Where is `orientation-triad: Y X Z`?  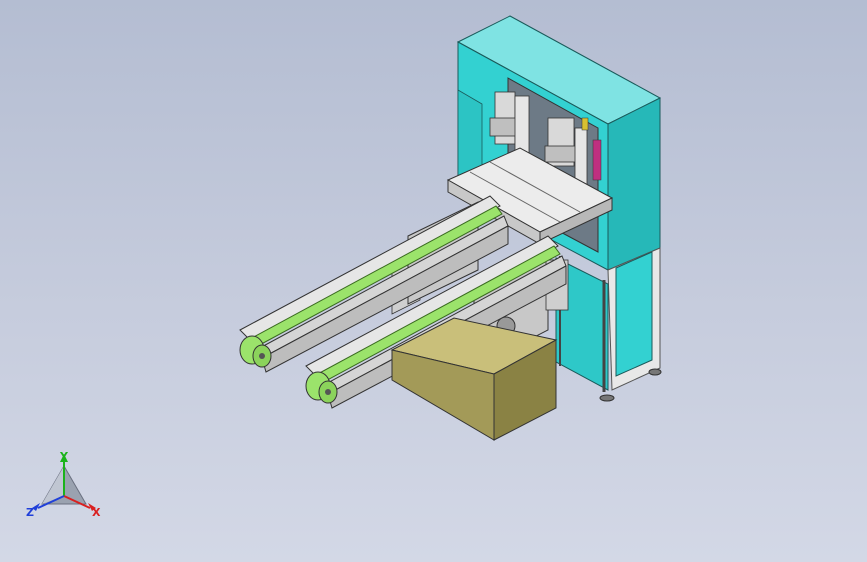 orientation-triad: Y X Z is located at coordinates (63, 484).